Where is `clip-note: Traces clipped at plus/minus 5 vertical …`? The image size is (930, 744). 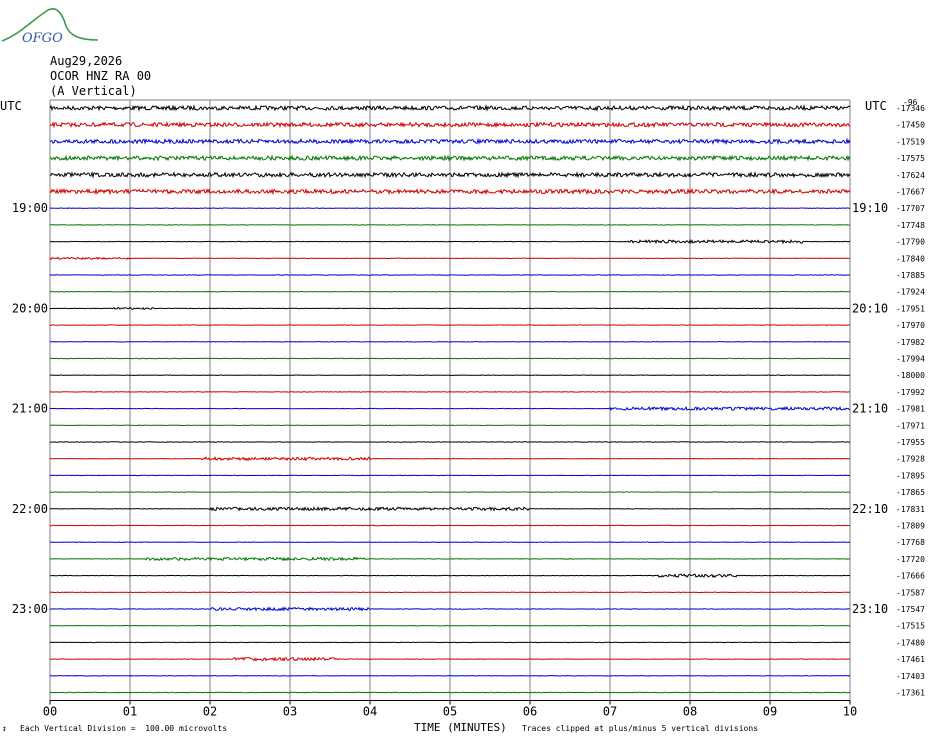
clip-note: Traces clipped at plus/minus 5 vertical … is located at coordinates (640, 728).